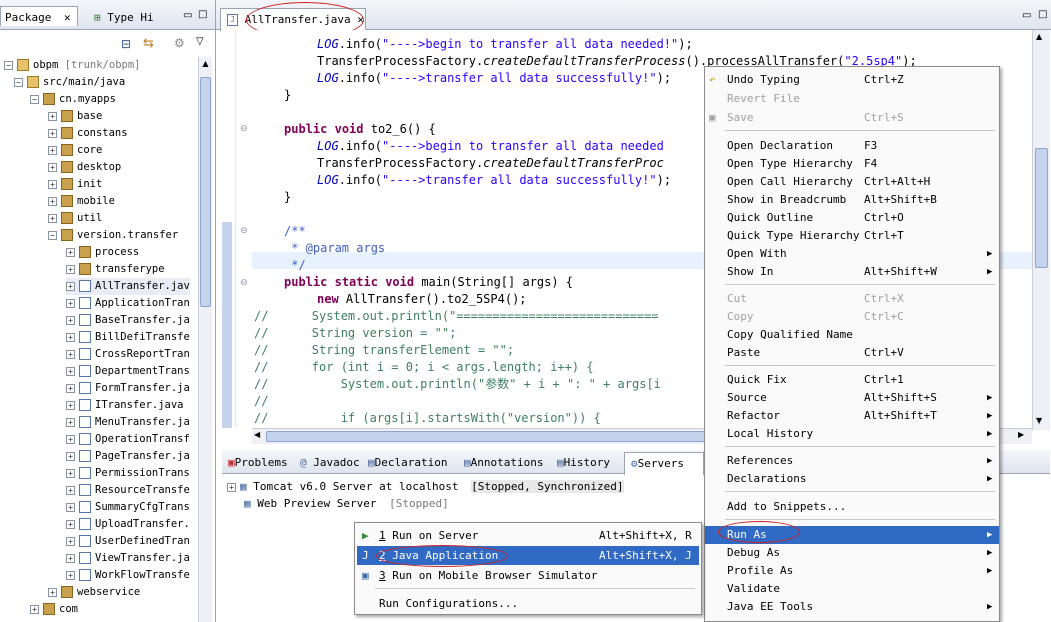  I want to click on tree-java-file: + PermissionTrans, so click(128, 473).